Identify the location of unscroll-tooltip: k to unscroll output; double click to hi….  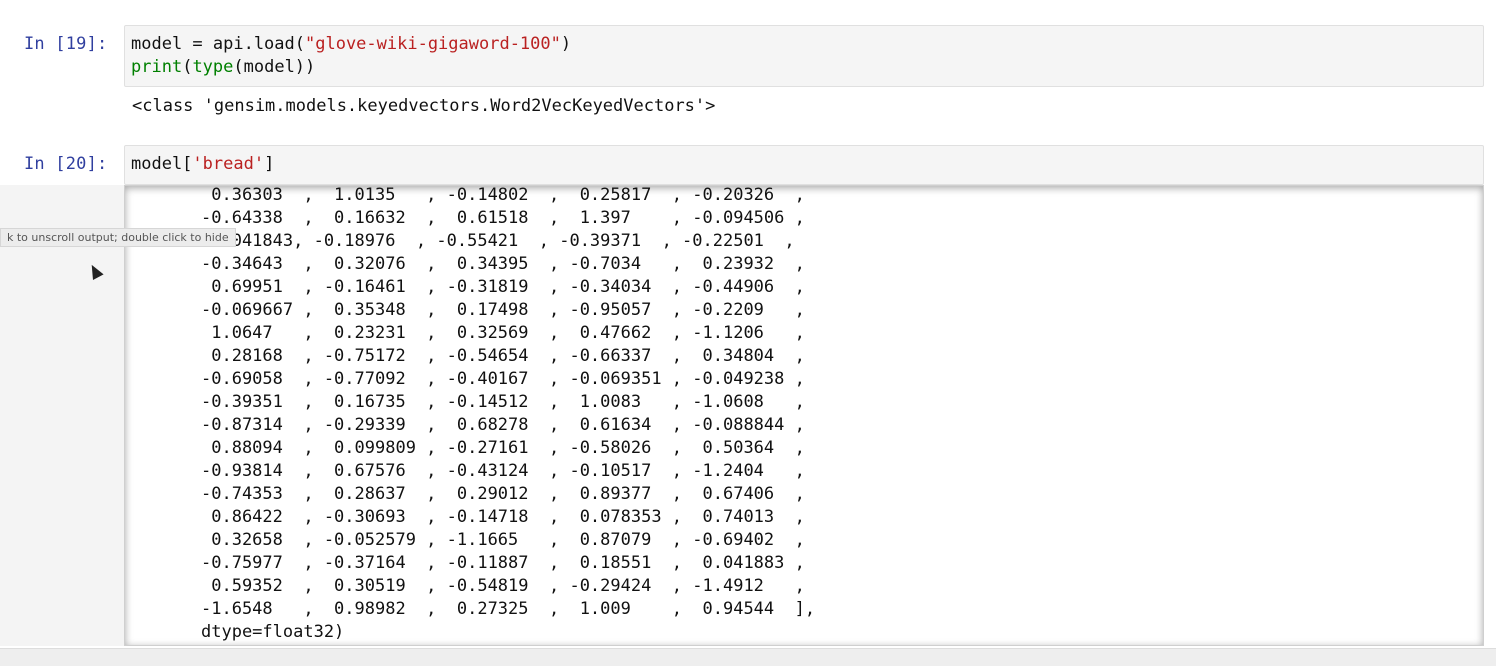
(118, 237).